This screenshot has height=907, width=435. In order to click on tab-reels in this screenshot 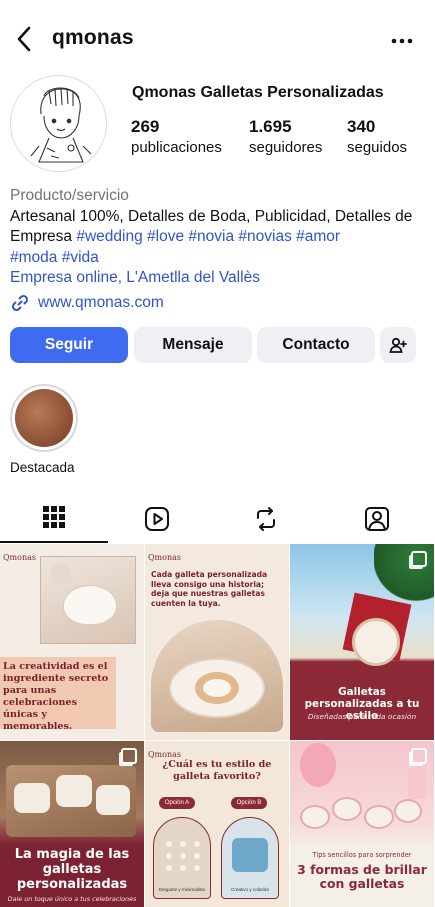, I will do `click(157, 520)`.